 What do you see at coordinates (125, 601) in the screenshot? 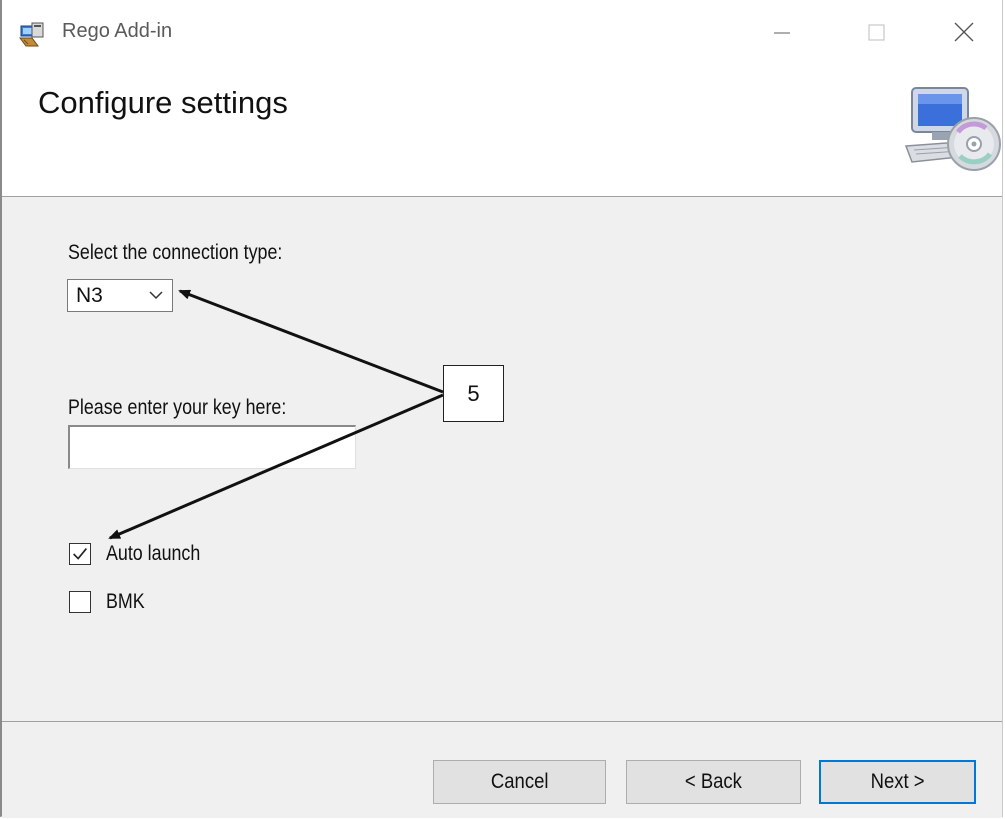
I see `bmk-label: BMK` at bounding box center [125, 601].